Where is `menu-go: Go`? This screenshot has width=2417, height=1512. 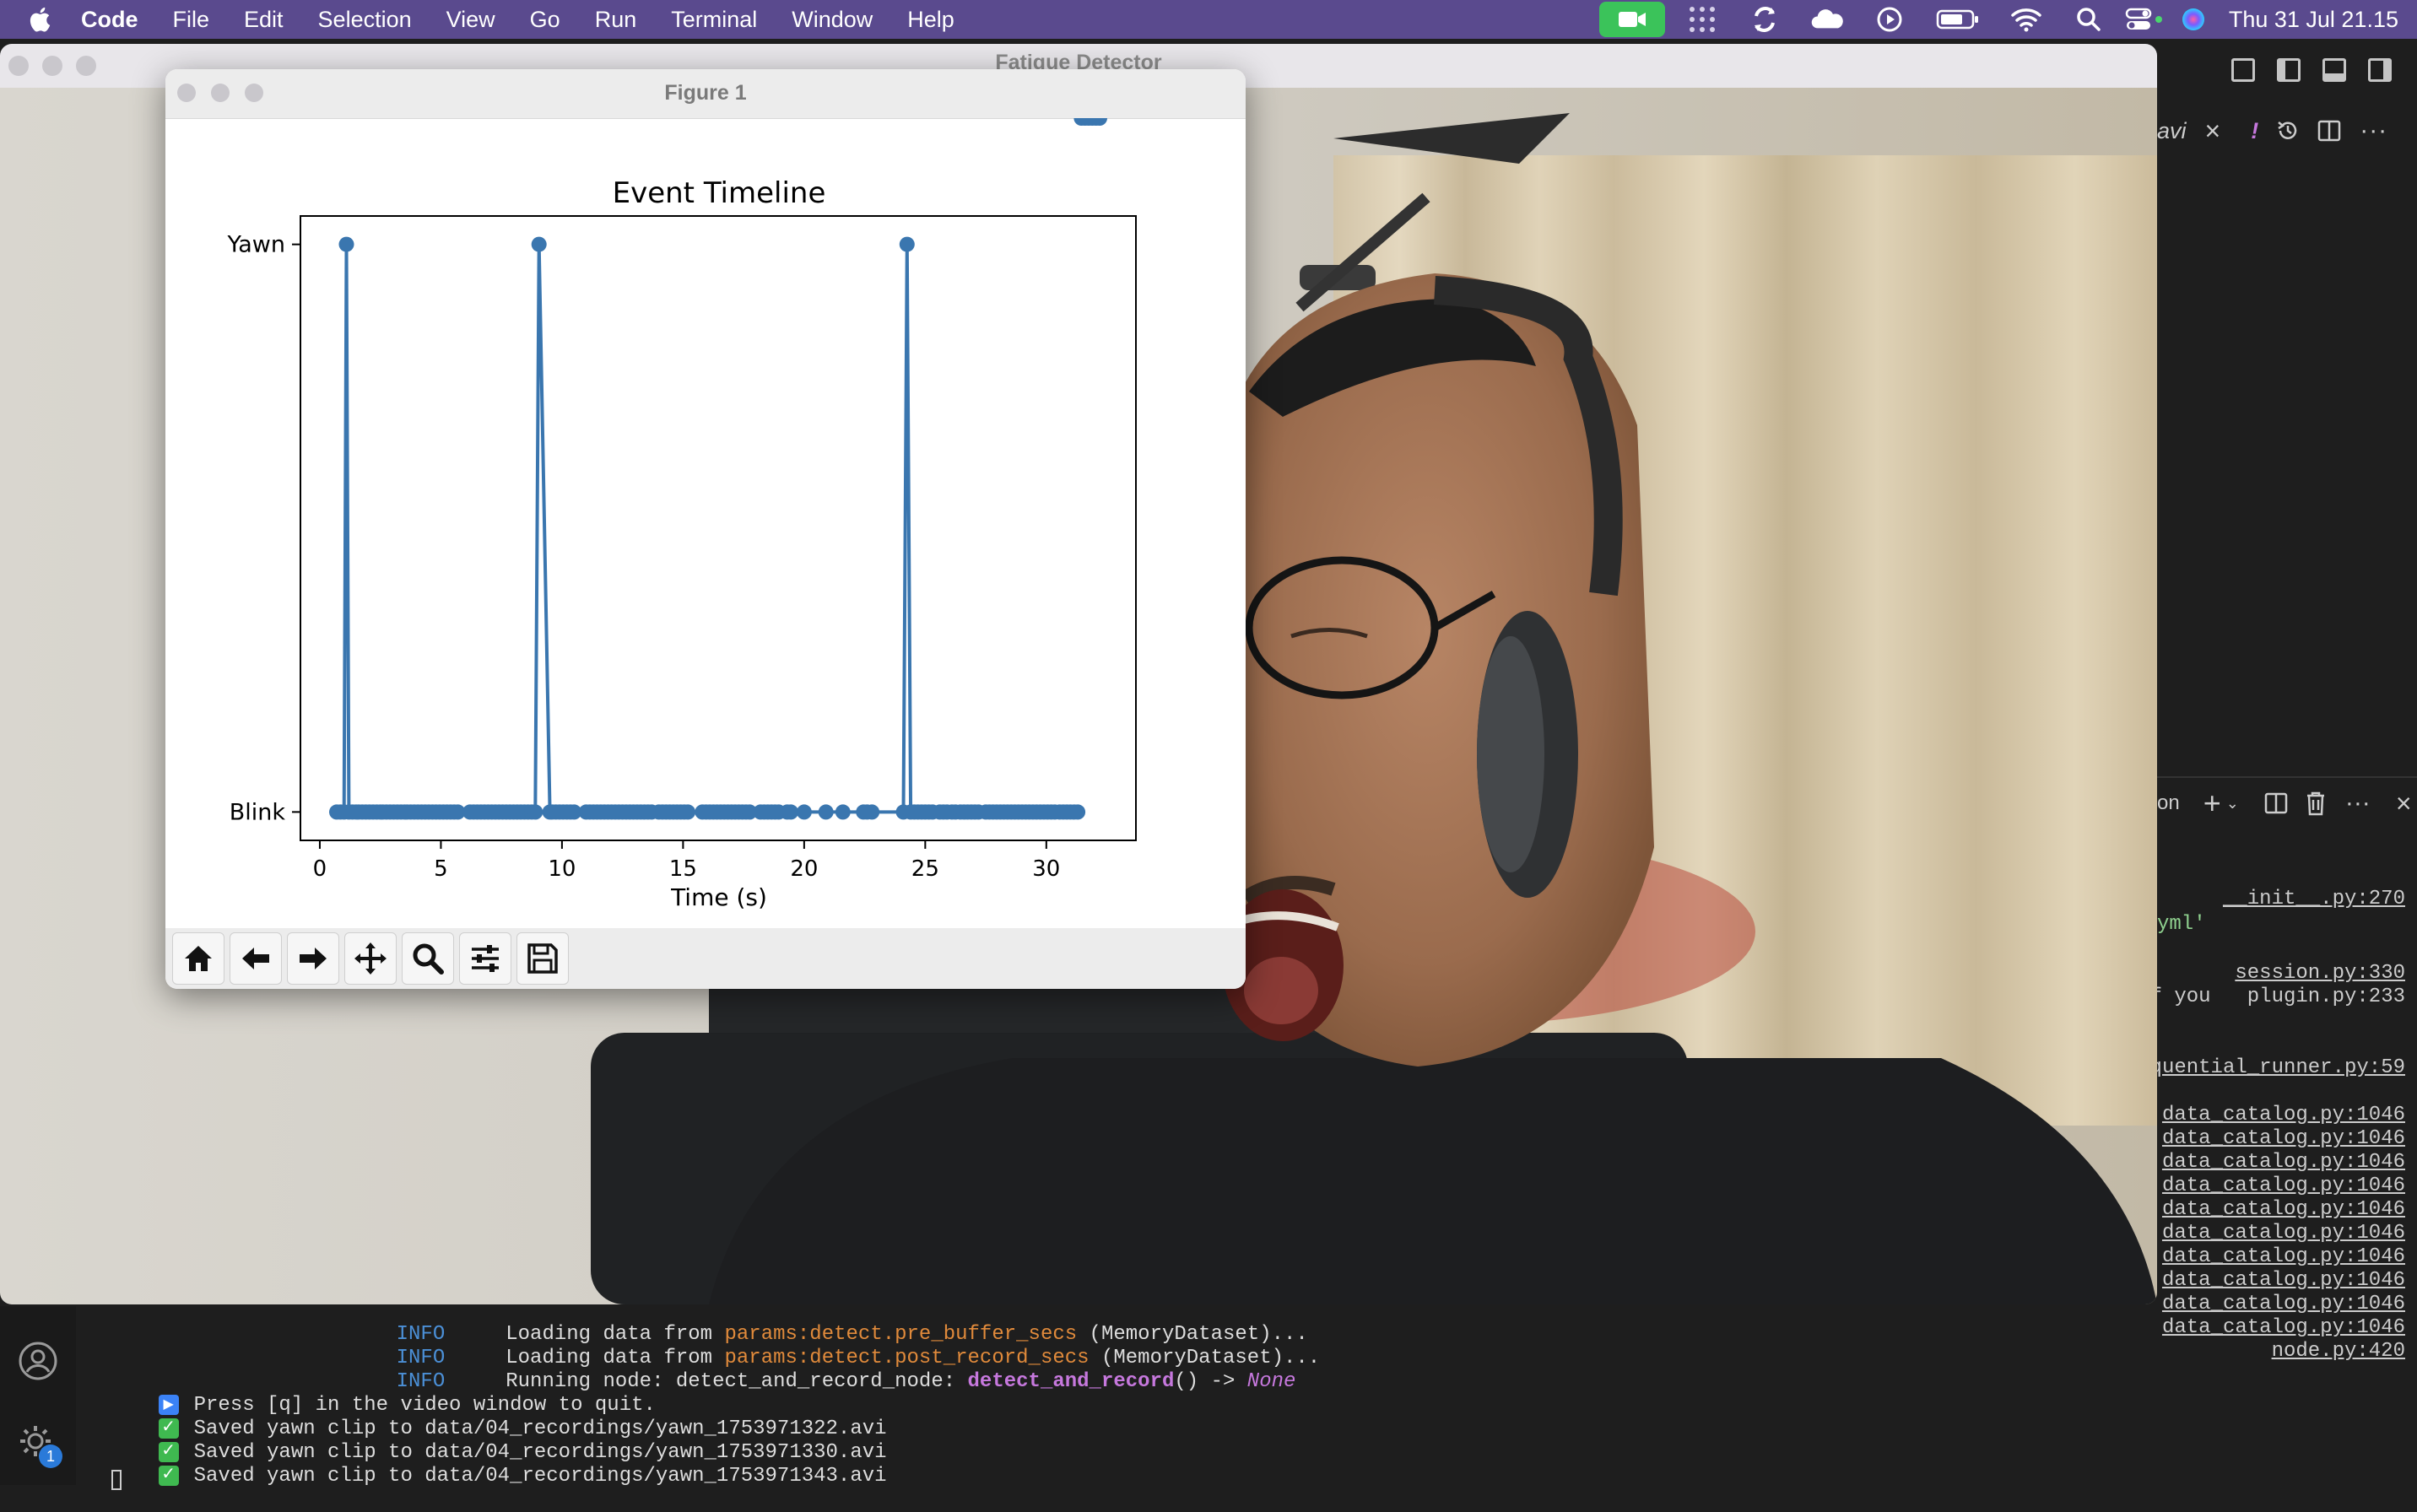 menu-go: Go is located at coordinates (545, 20).